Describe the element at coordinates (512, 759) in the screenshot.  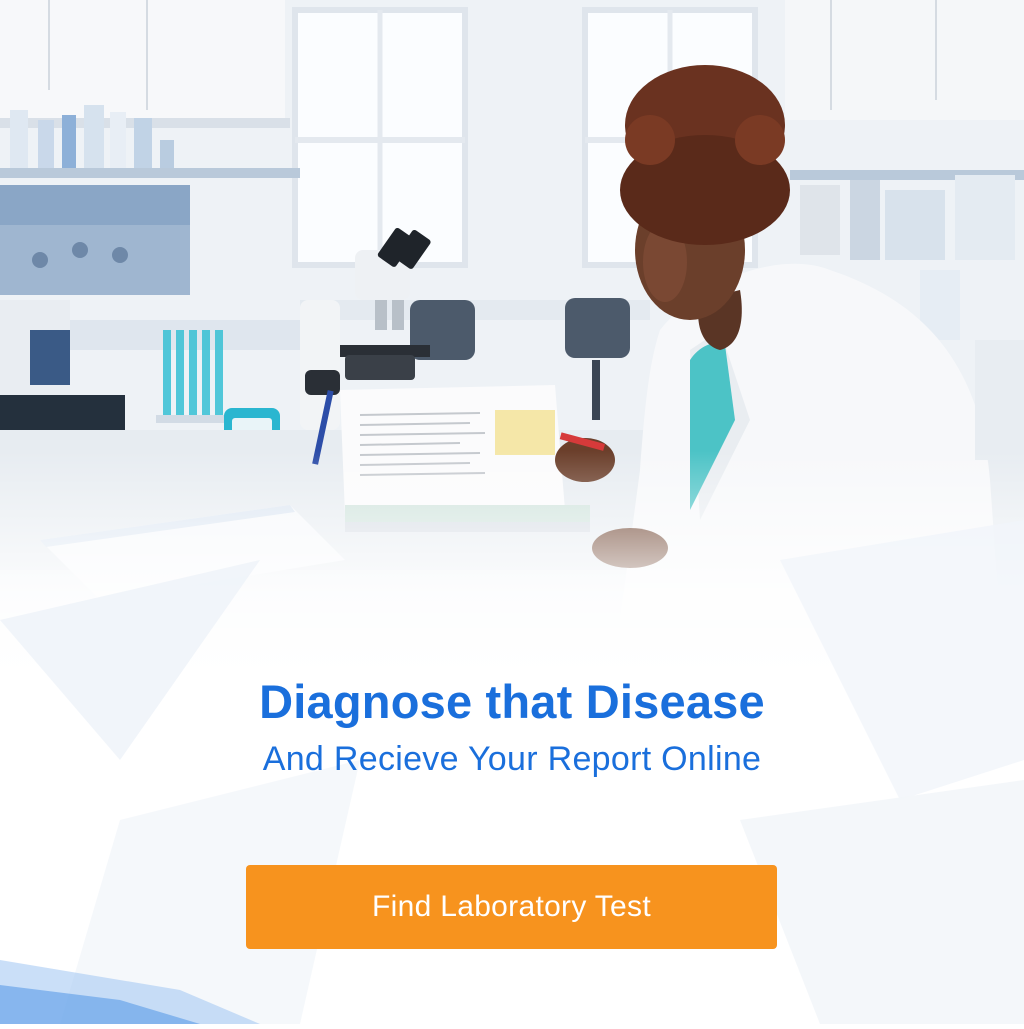
I see `subheadline: And Recieve Your Report Online` at that location.